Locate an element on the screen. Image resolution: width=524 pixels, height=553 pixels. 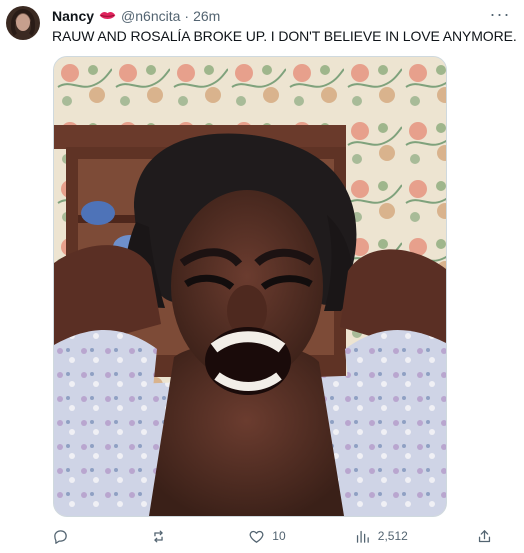
user-handle: @n6ncita is located at coordinates (150, 16).